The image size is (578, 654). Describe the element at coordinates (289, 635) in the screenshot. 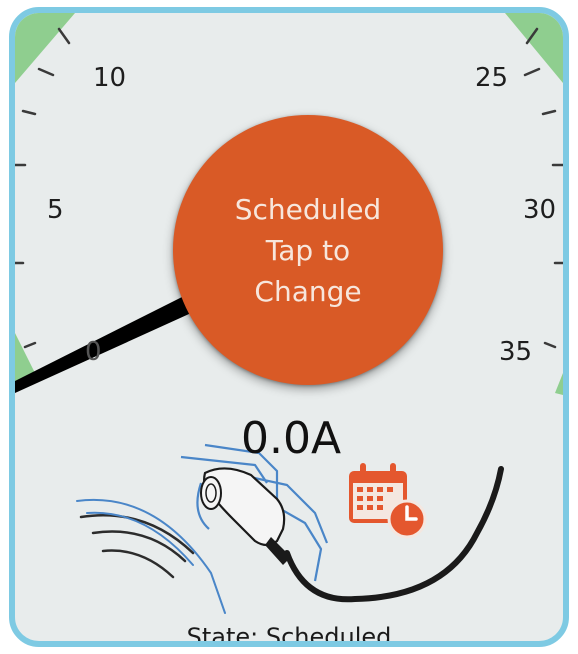

I see `state-label: State: Scheduled` at that location.